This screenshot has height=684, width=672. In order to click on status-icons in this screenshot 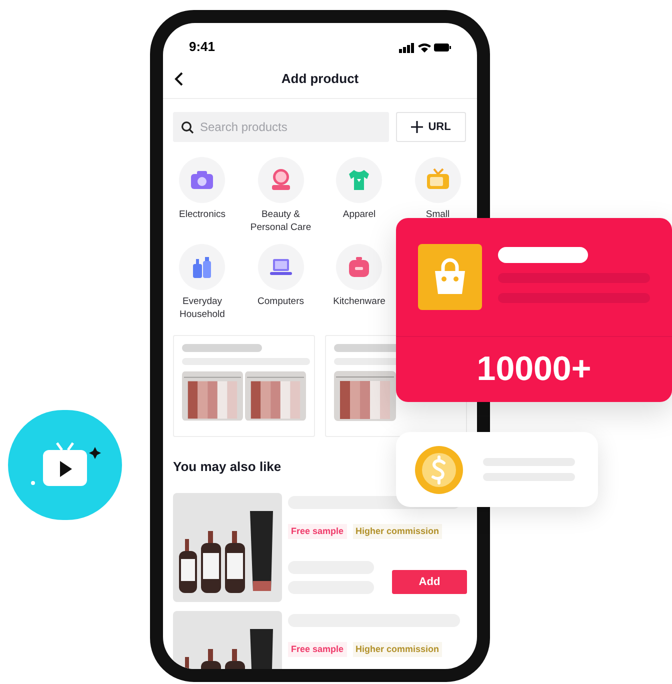, I will do `click(425, 47)`.